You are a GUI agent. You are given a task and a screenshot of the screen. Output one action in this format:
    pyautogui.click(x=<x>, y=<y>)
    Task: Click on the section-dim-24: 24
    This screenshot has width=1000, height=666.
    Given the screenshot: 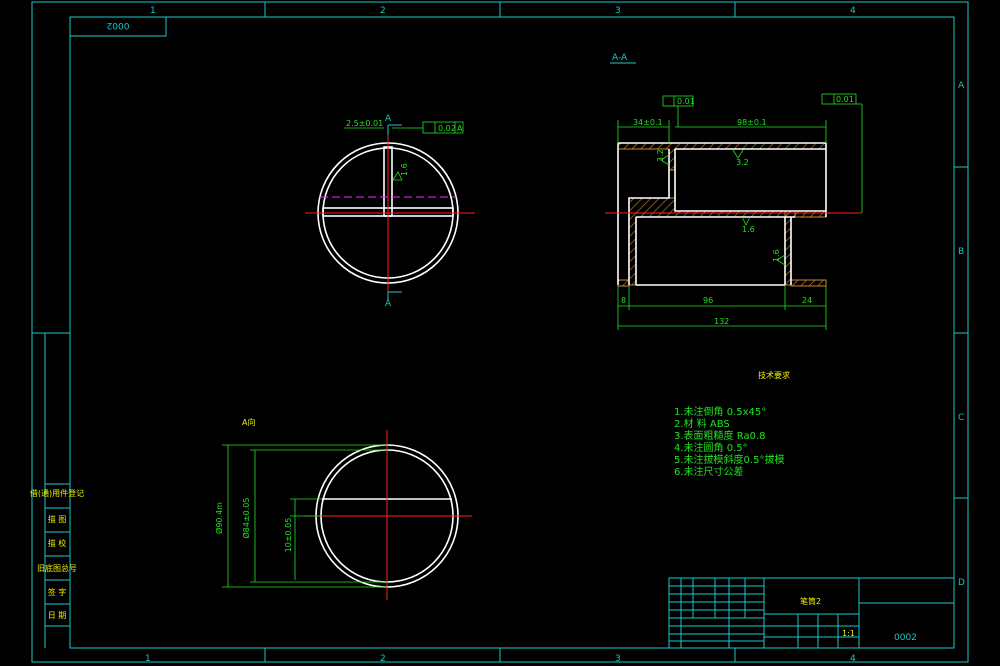 What is the action you would take?
    pyautogui.click(x=807, y=300)
    